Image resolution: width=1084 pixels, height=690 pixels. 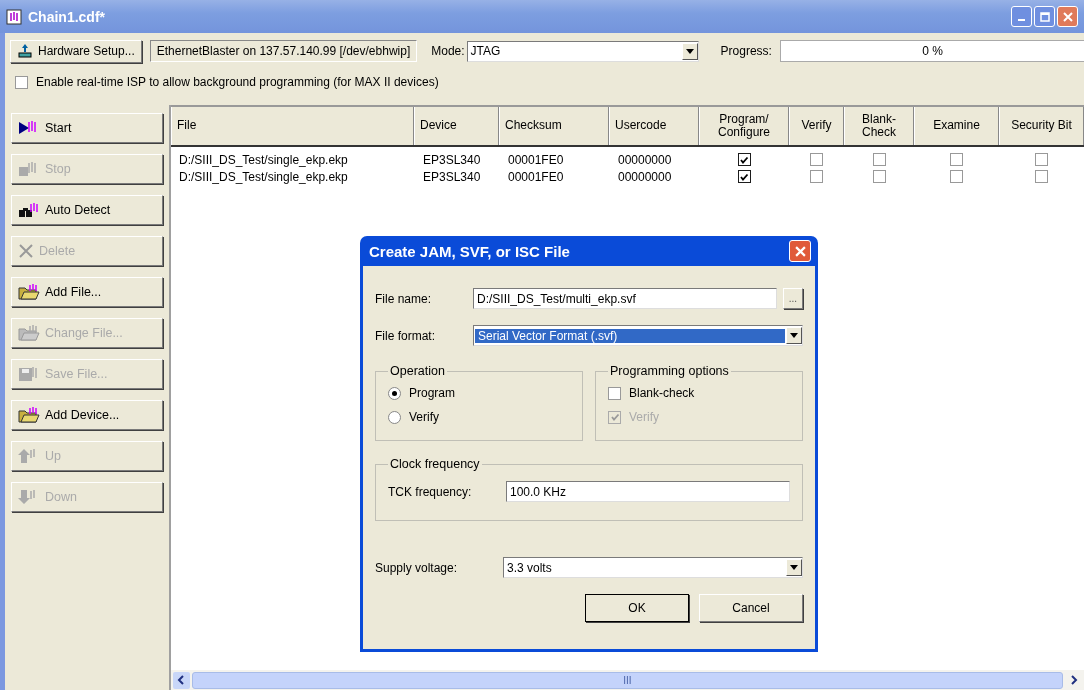 What do you see at coordinates (87, 128) in the screenshot?
I see `side-button: Start` at bounding box center [87, 128].